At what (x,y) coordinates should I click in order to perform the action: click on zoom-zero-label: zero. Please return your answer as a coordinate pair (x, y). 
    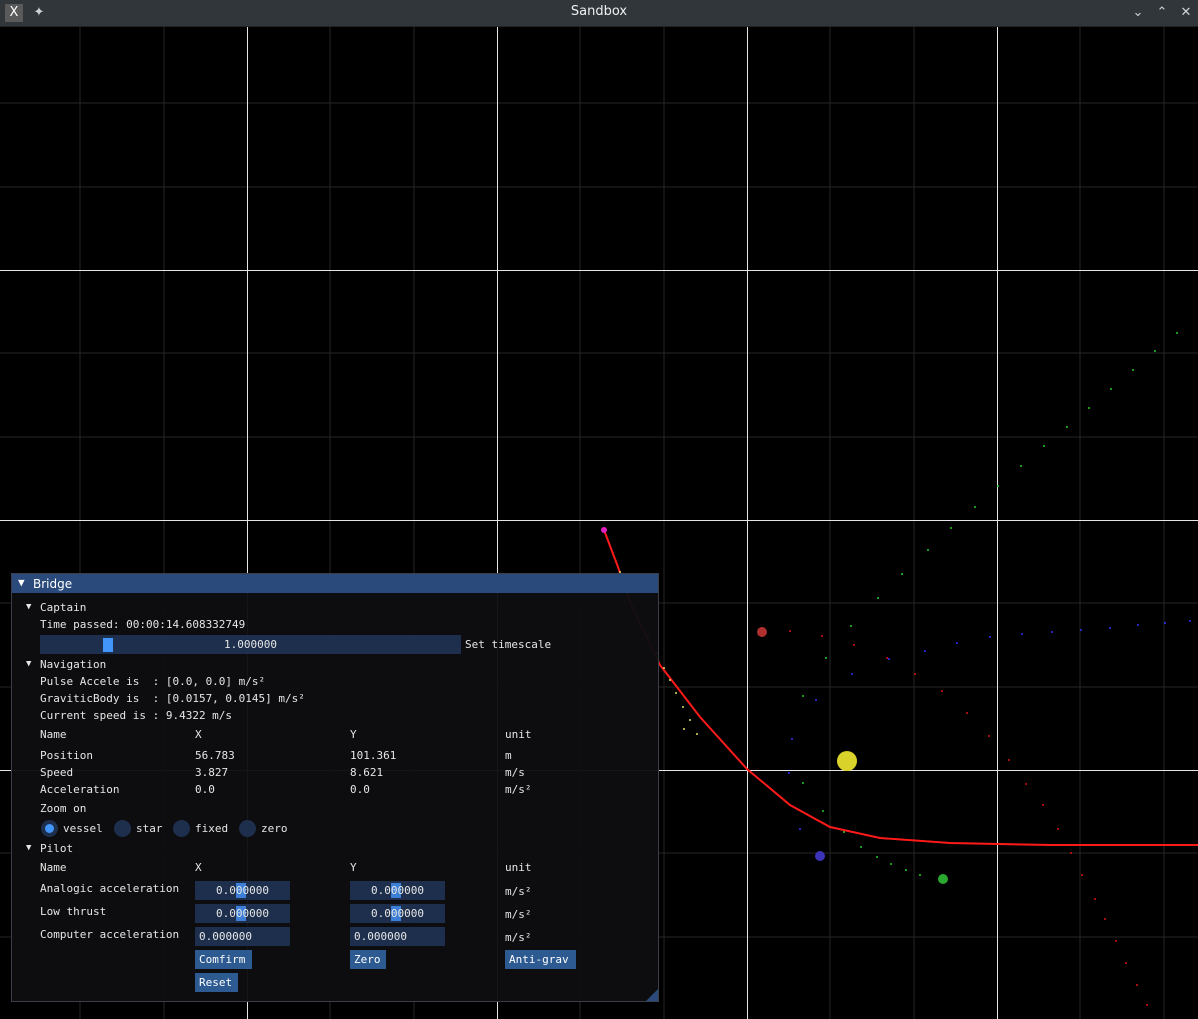
    Looking at the image, I should click on (274, 828).